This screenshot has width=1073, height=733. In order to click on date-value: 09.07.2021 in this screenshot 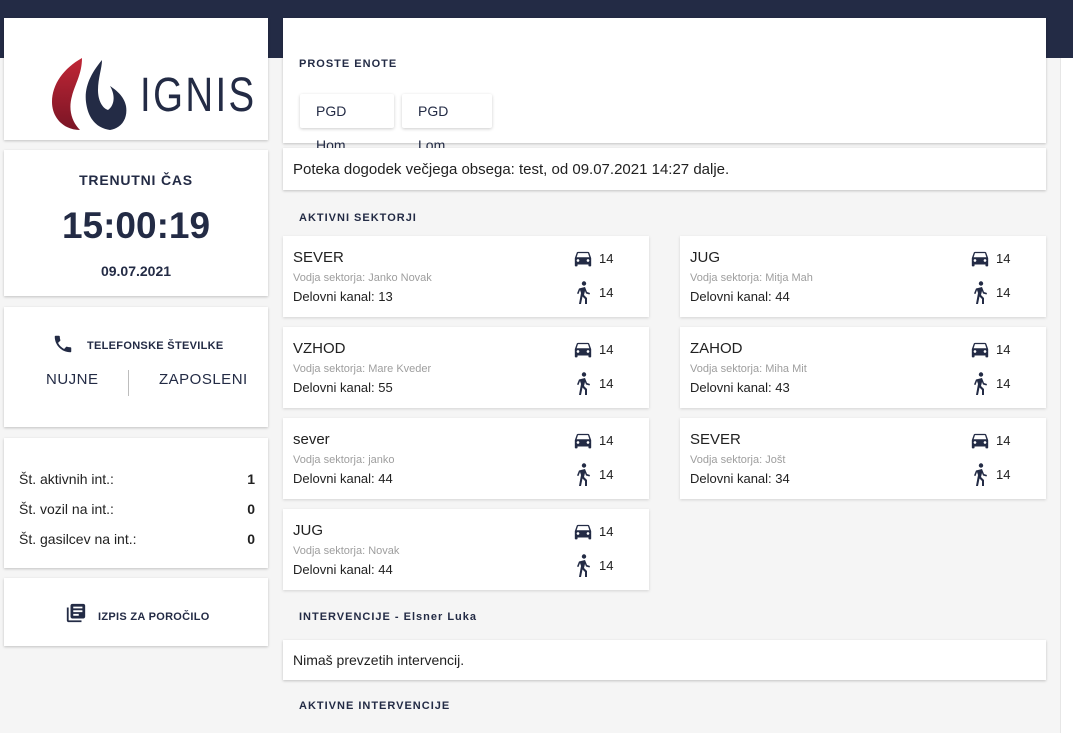, I will do `click(136, 271)`.